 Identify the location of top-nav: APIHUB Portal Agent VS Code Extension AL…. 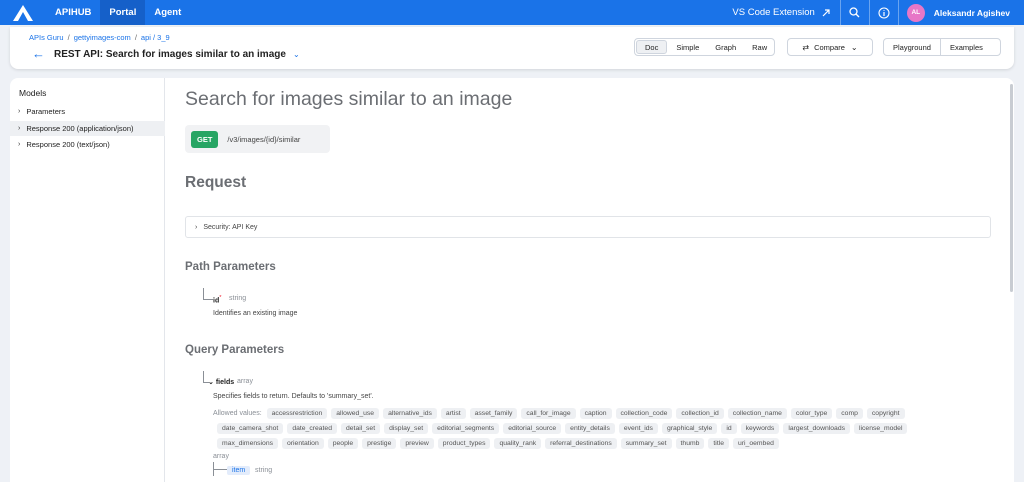
(512, 12).